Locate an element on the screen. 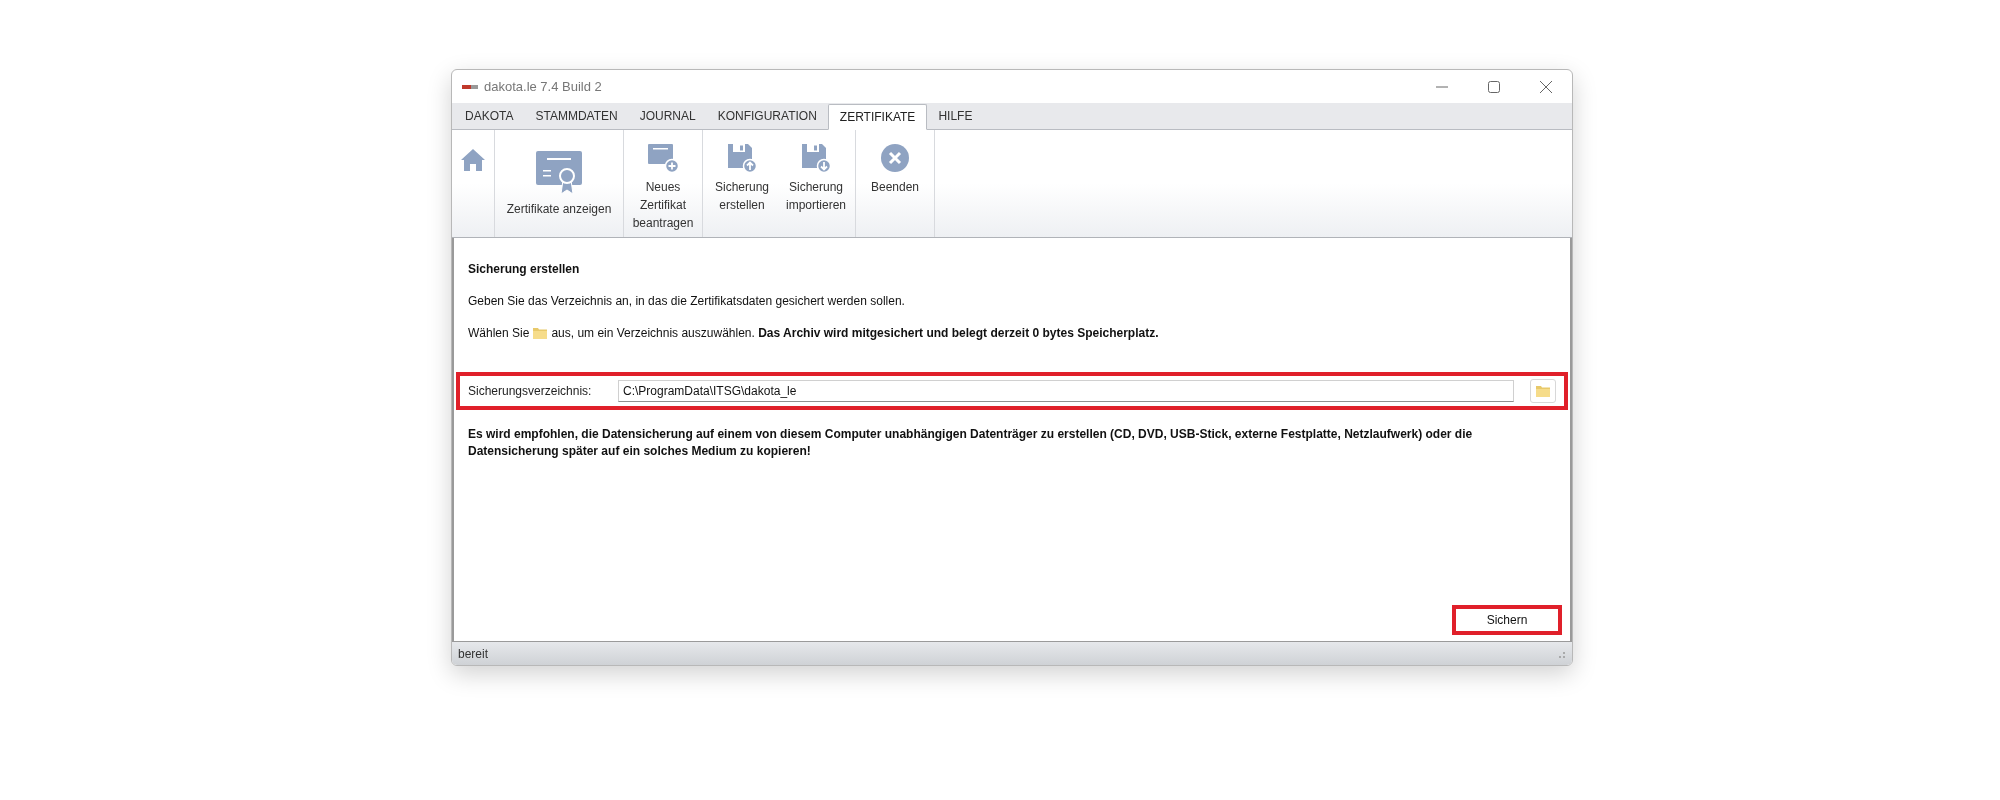  save-button: Sichern is located at coordinates (1507, 620).